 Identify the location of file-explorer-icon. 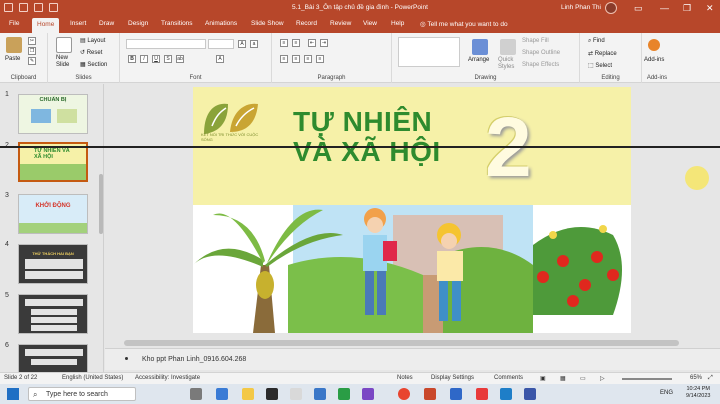
(248, 394).